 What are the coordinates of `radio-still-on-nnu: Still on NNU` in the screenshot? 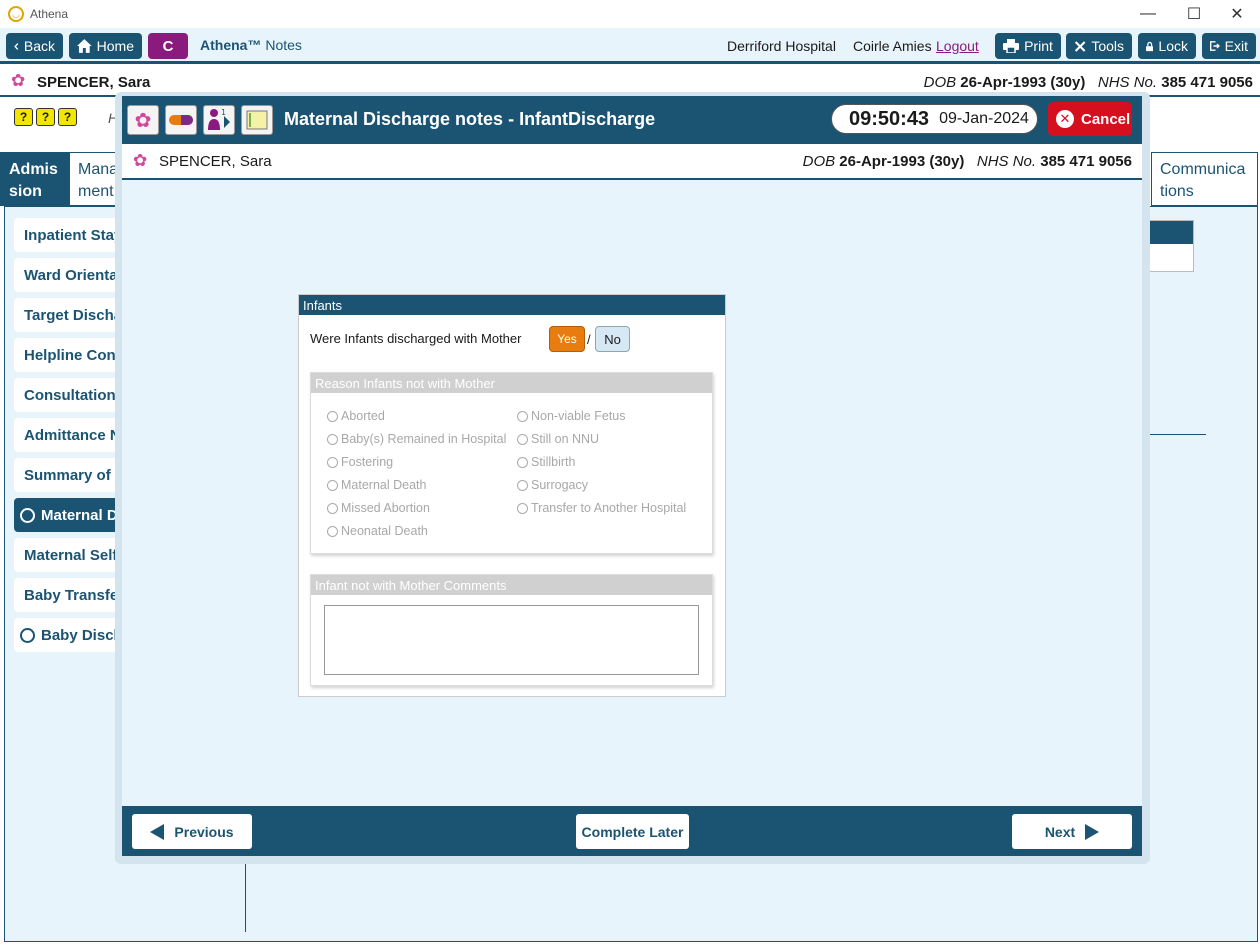 It's located at (558, 439).